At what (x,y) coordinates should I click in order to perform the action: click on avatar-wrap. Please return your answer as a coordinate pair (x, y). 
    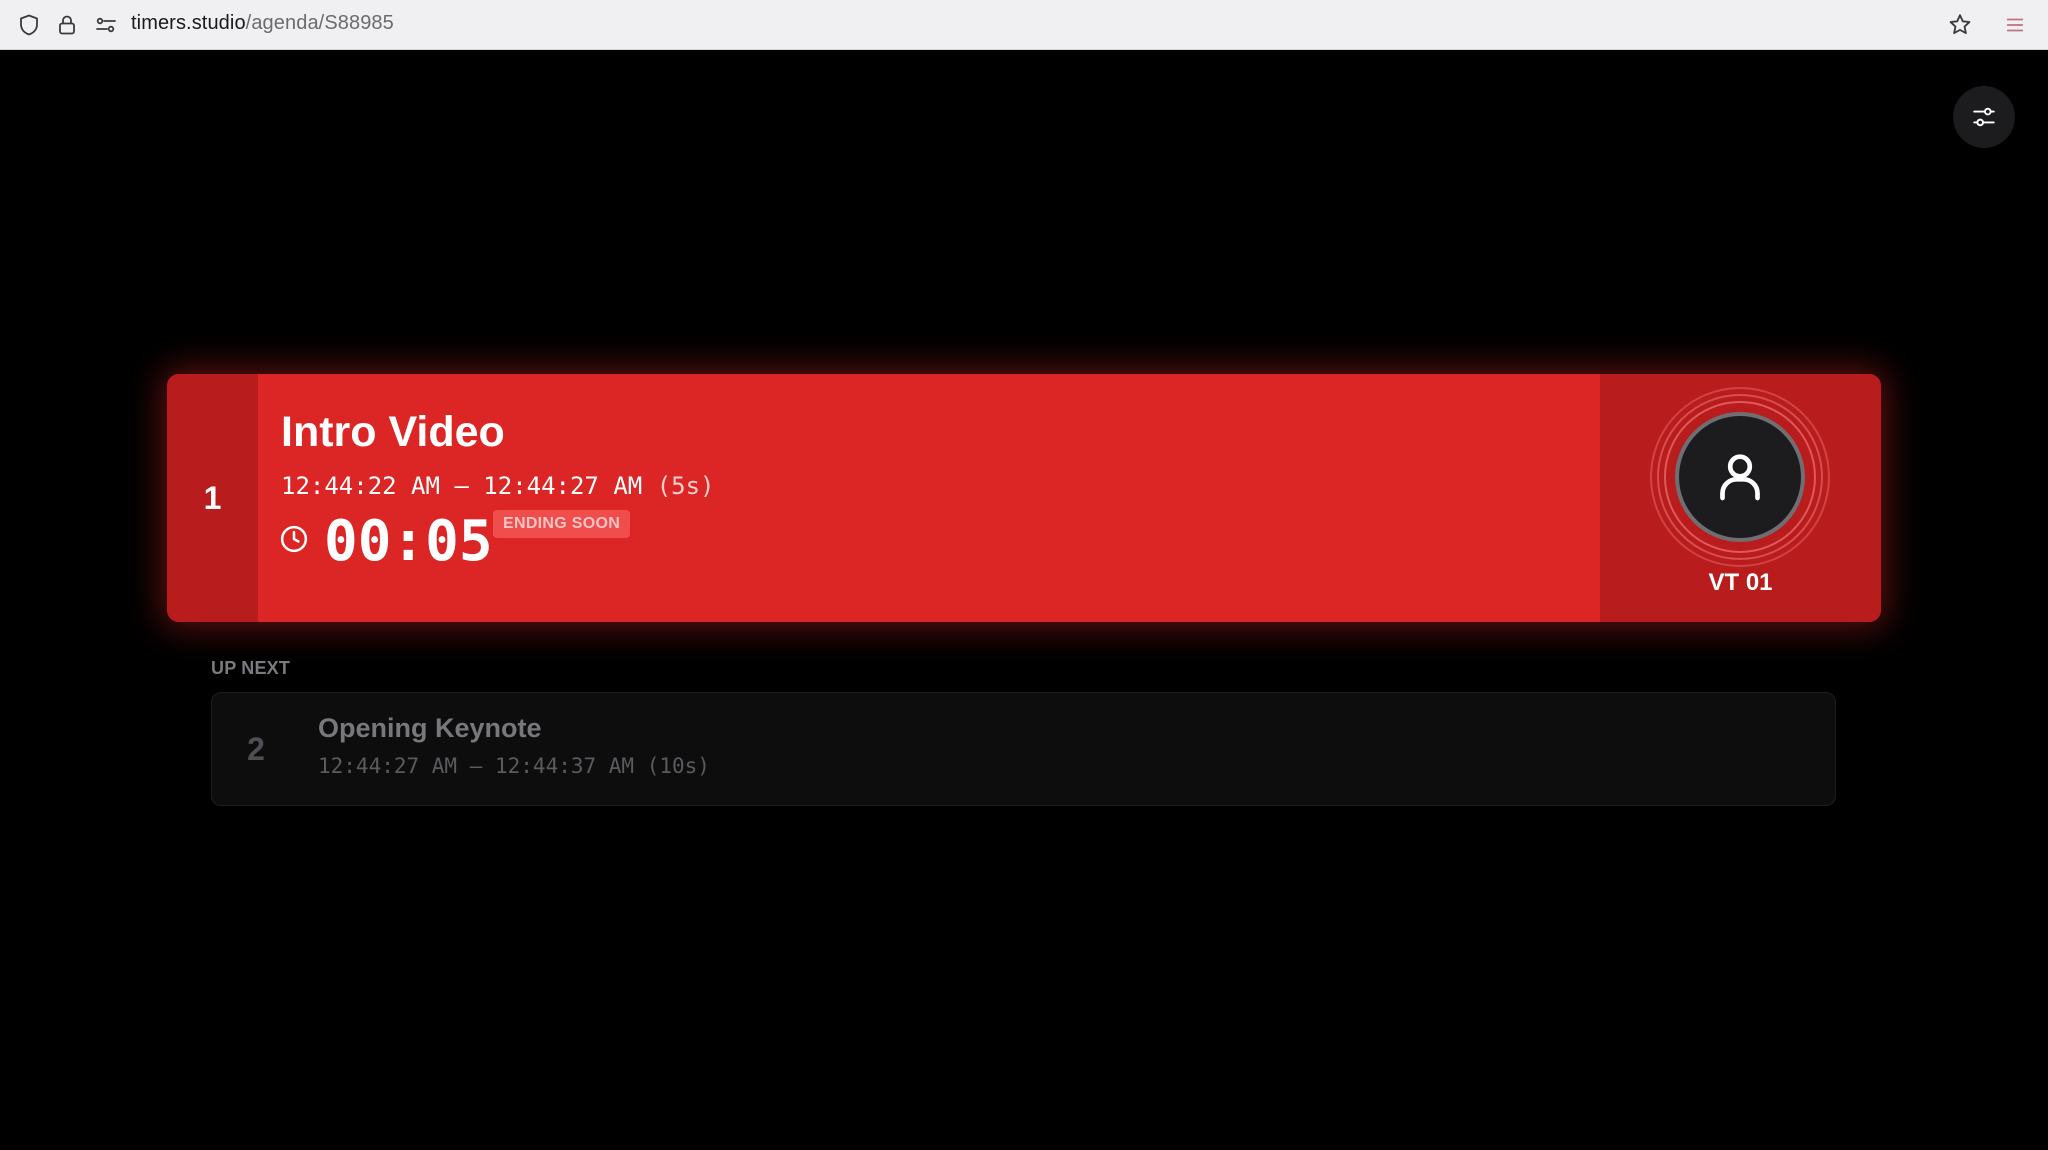
    Looking at the image, I should click on (1740, 477).